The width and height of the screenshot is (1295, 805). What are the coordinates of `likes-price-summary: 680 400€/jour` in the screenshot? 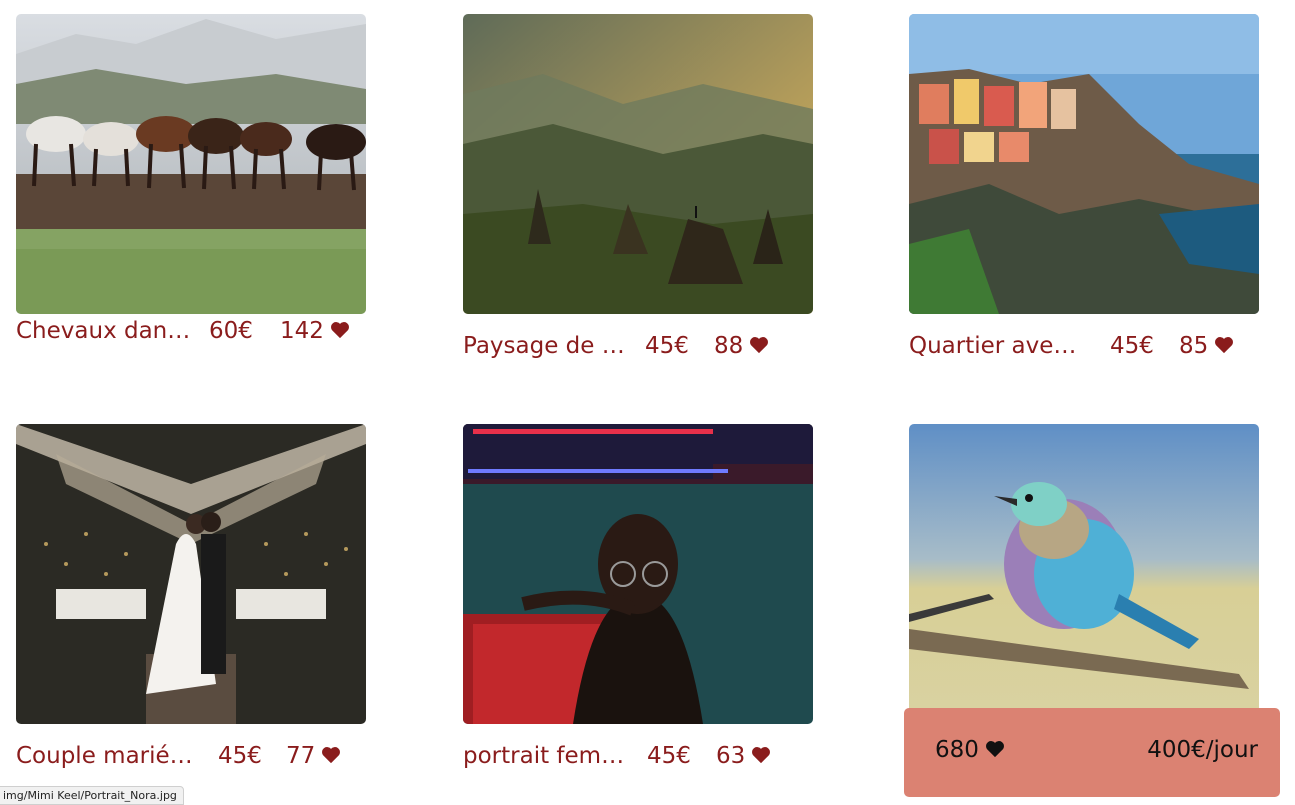 It's located at (1092, 752).